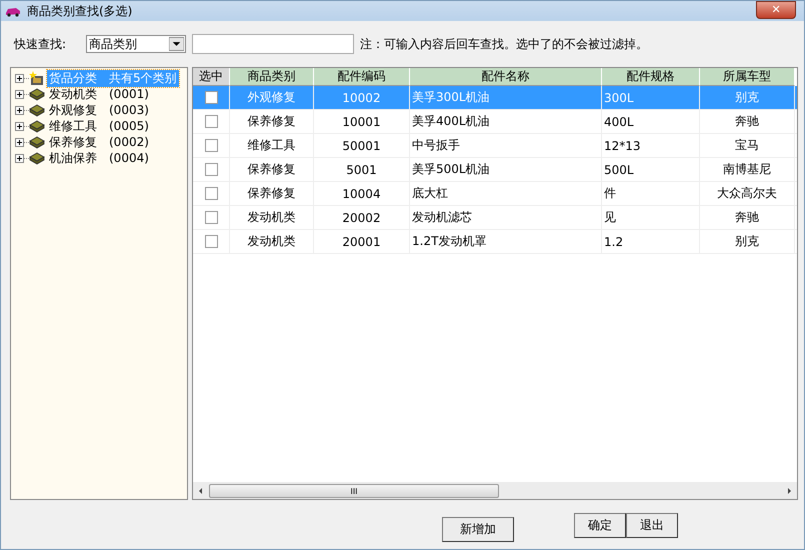  I want to click on scroll-thumb: III, so click(354, 491).